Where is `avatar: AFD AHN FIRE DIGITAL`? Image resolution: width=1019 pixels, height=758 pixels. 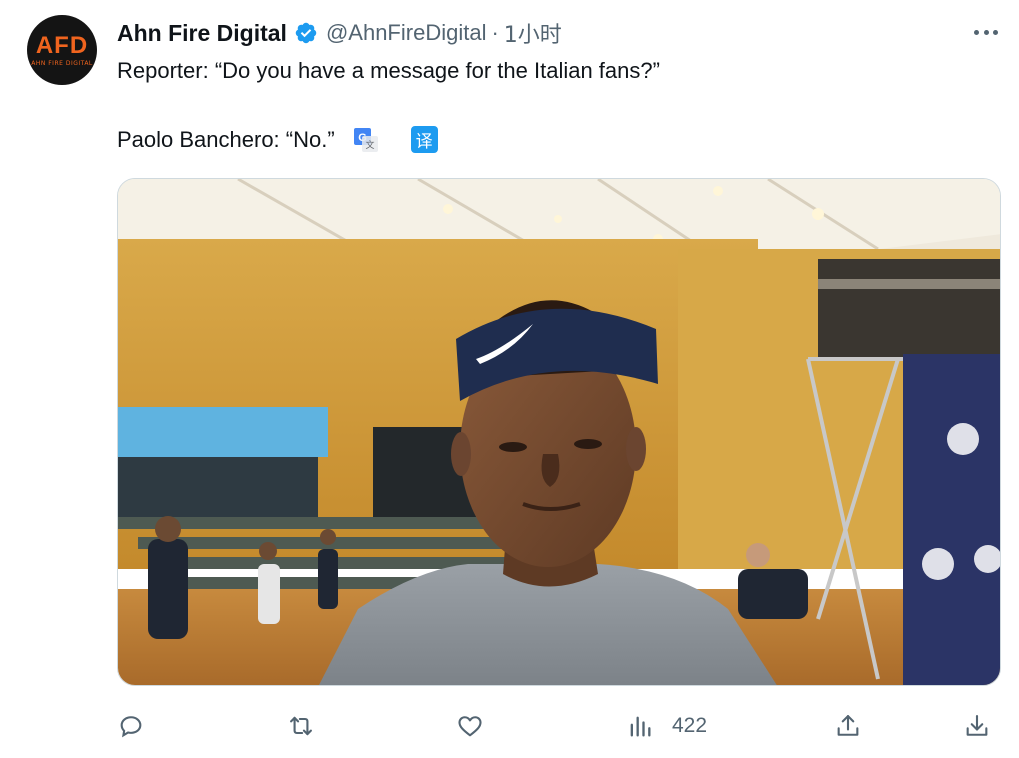
avatar: AFD AHN FIRE DIGITAL is located at coordinates (62, 50).